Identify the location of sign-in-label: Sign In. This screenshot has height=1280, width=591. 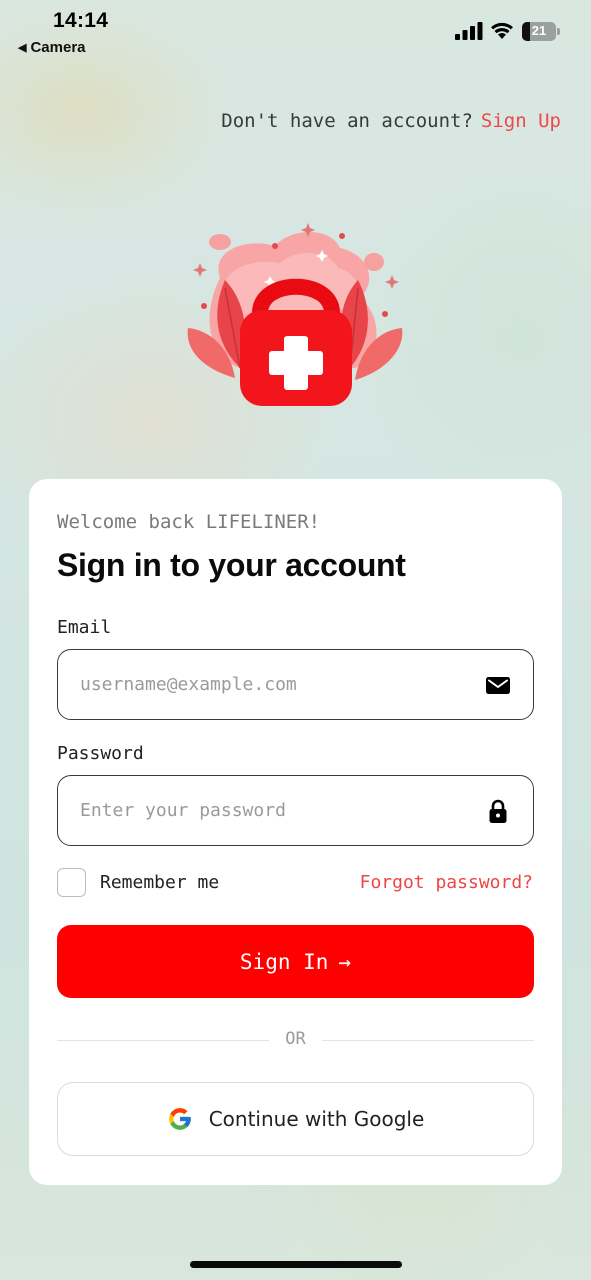
(284, 961).